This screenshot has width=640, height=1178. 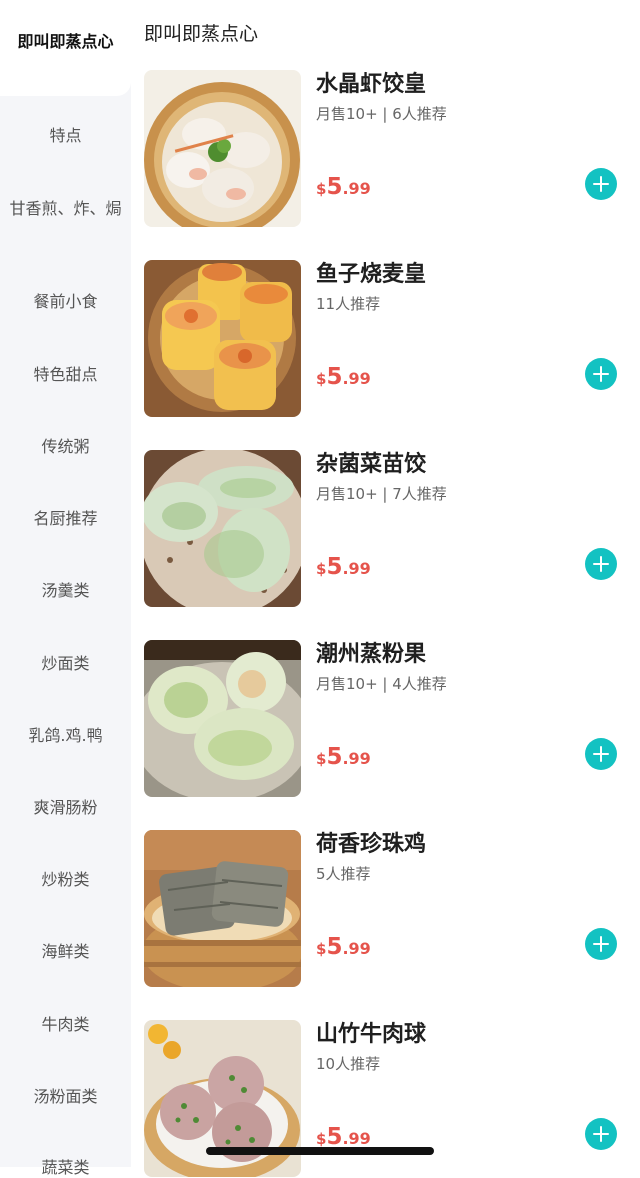 I want to click on sidebar-item: 汤羹类, so click(x=65, y=590).